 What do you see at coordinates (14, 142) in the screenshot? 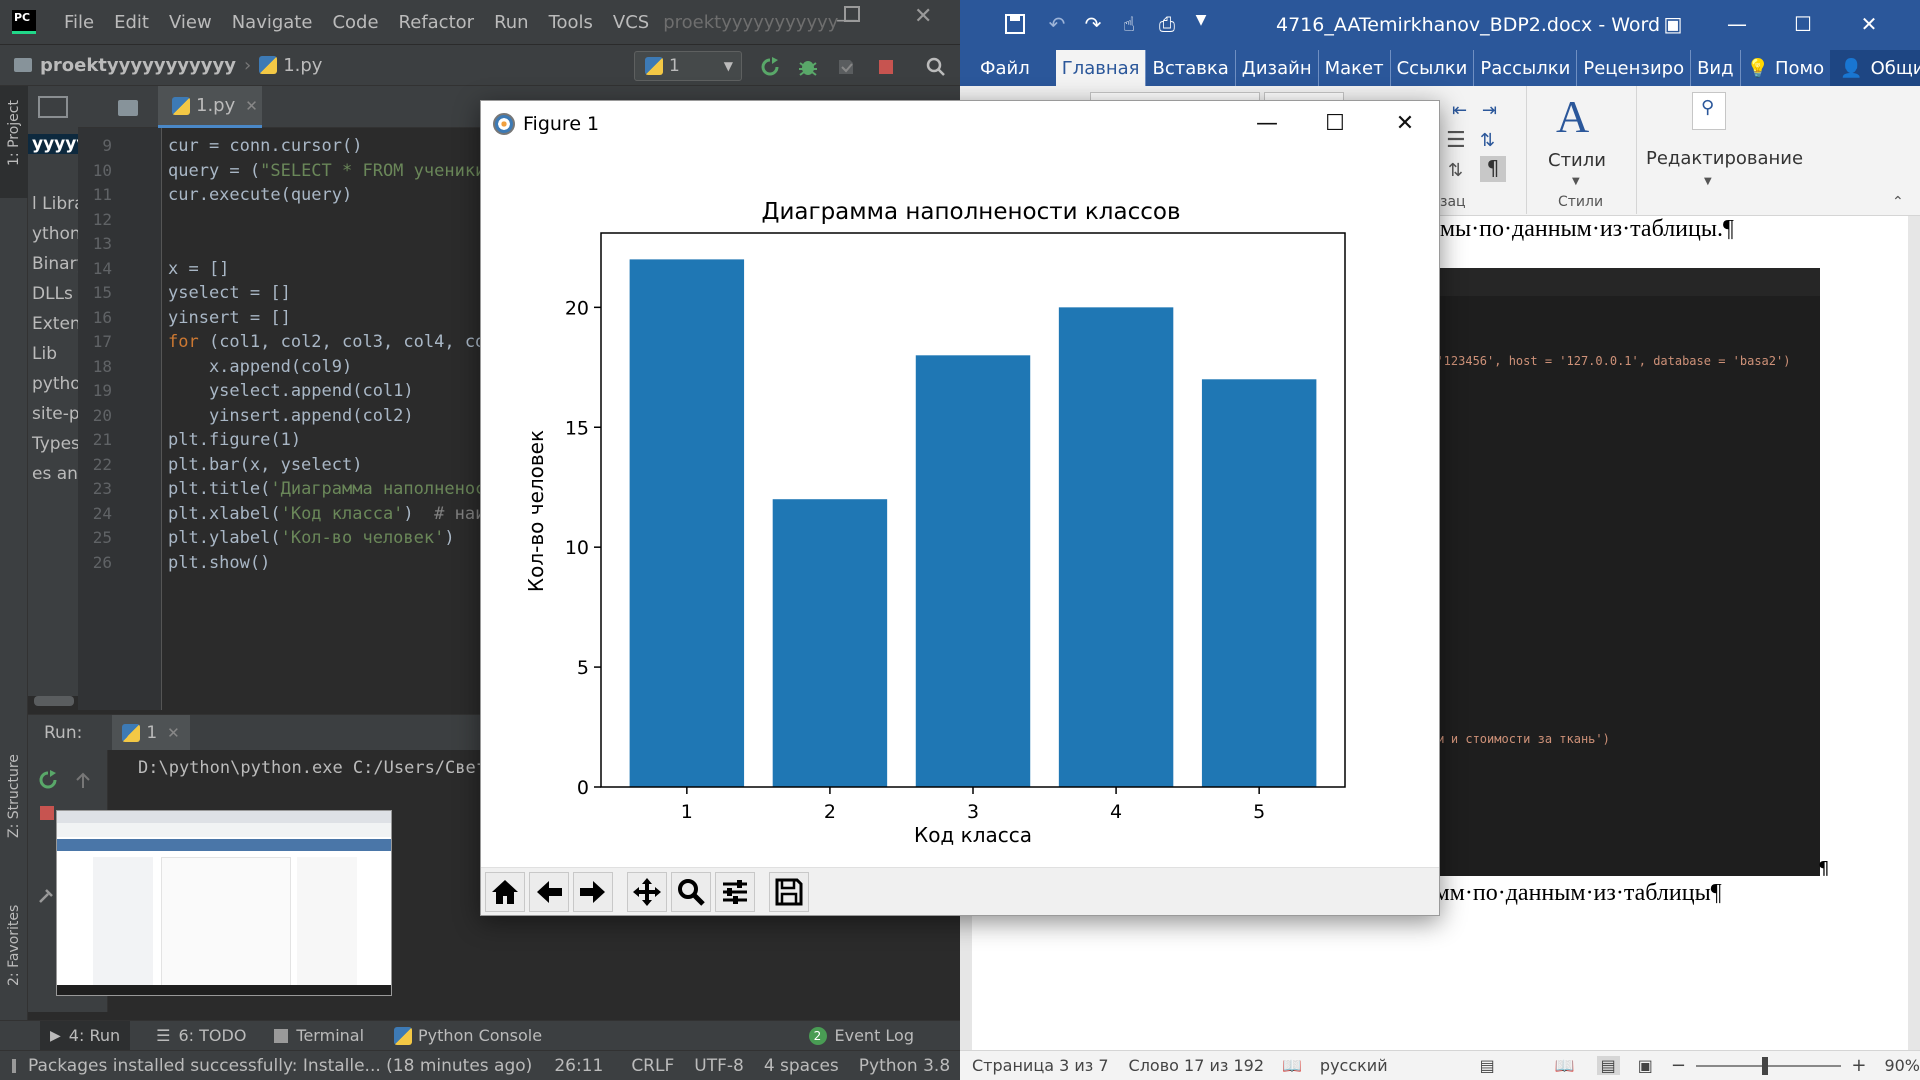
I see `project-tool-button: 1: Project` at bounding box center [14, 142].